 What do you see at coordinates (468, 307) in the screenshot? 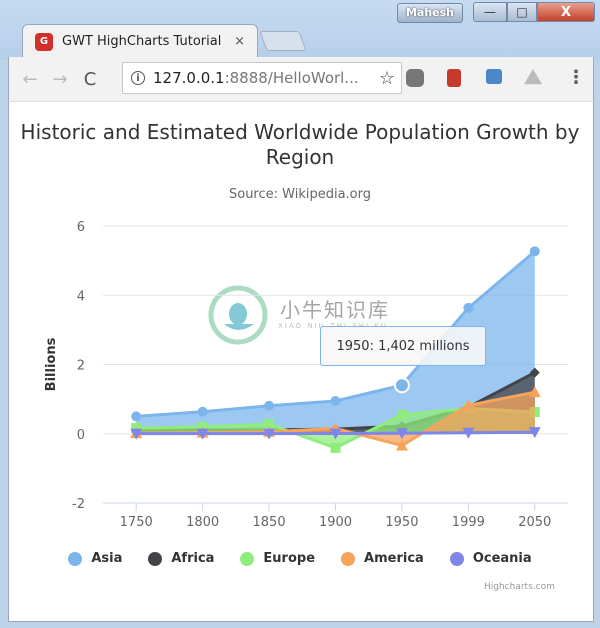
I see `point-asia-1999` at bounding box center [468, 307].